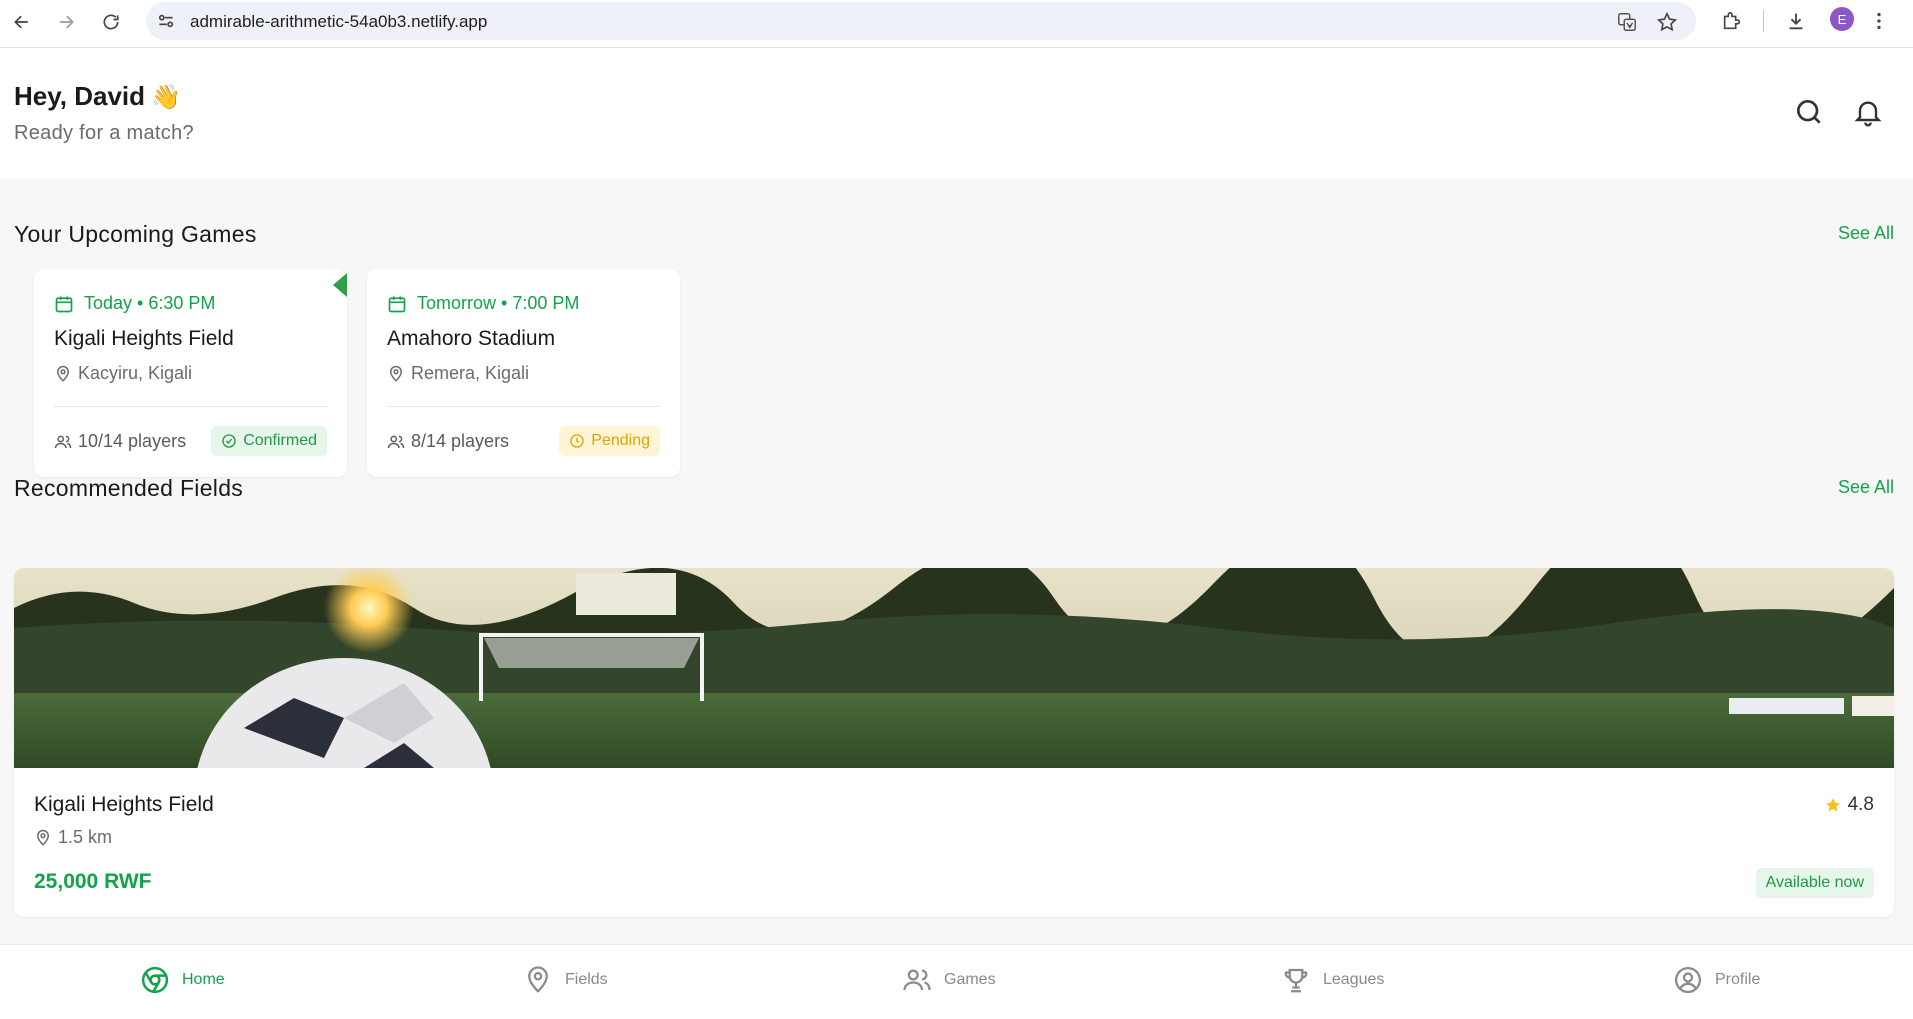 The height and width of the screenshot is (1019, 1913). Describe the element at coordinates (135, 373) in the screenshot. I see `game-location-text: Kacyiru, Kigali` at that location.